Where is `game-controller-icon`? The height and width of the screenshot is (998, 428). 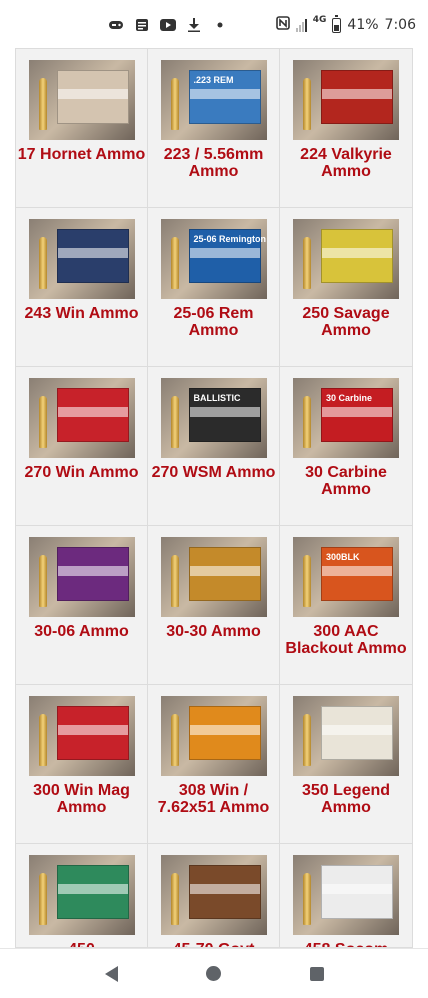 game-controller-icon is located at coordinates (116, 25).